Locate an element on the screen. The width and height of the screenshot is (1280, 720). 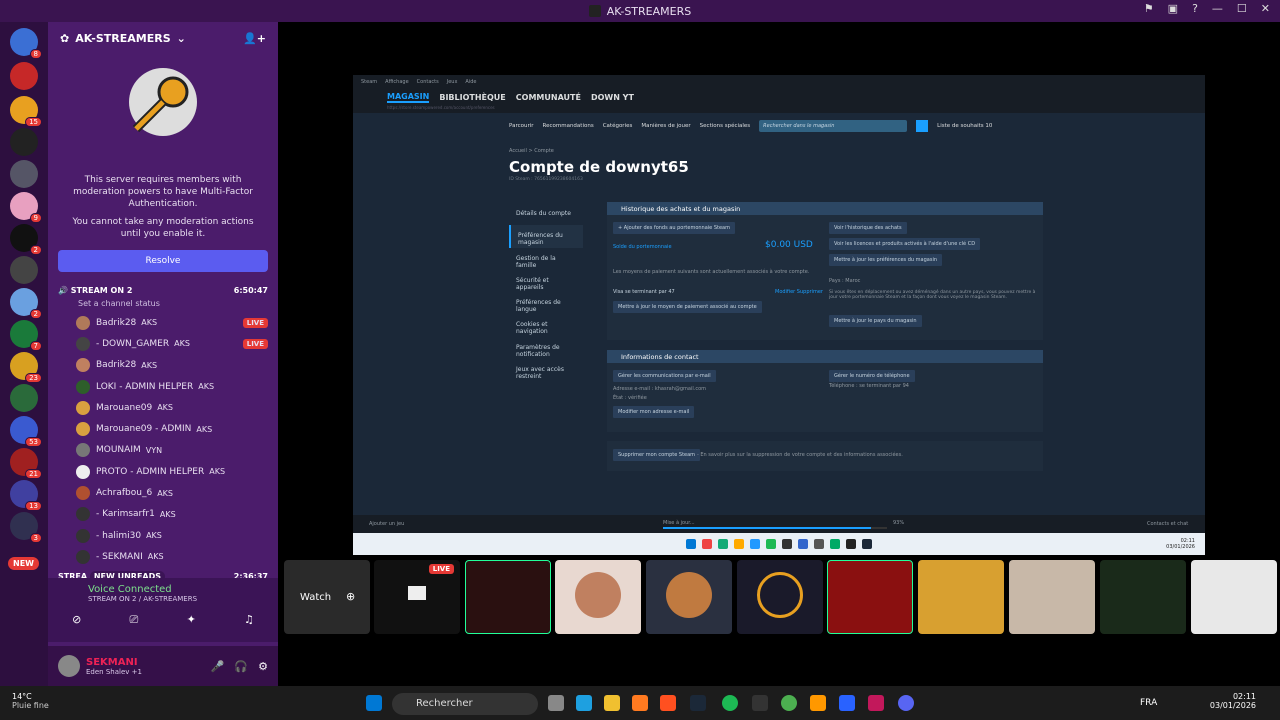
steam-menu-item: Affichage is located at coordinates (397, 82).